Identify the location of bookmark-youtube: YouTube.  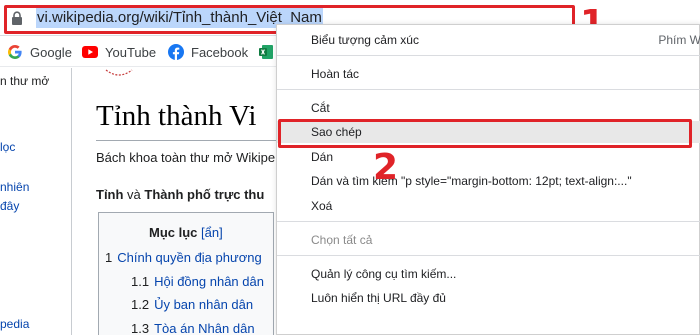
(119, 52).